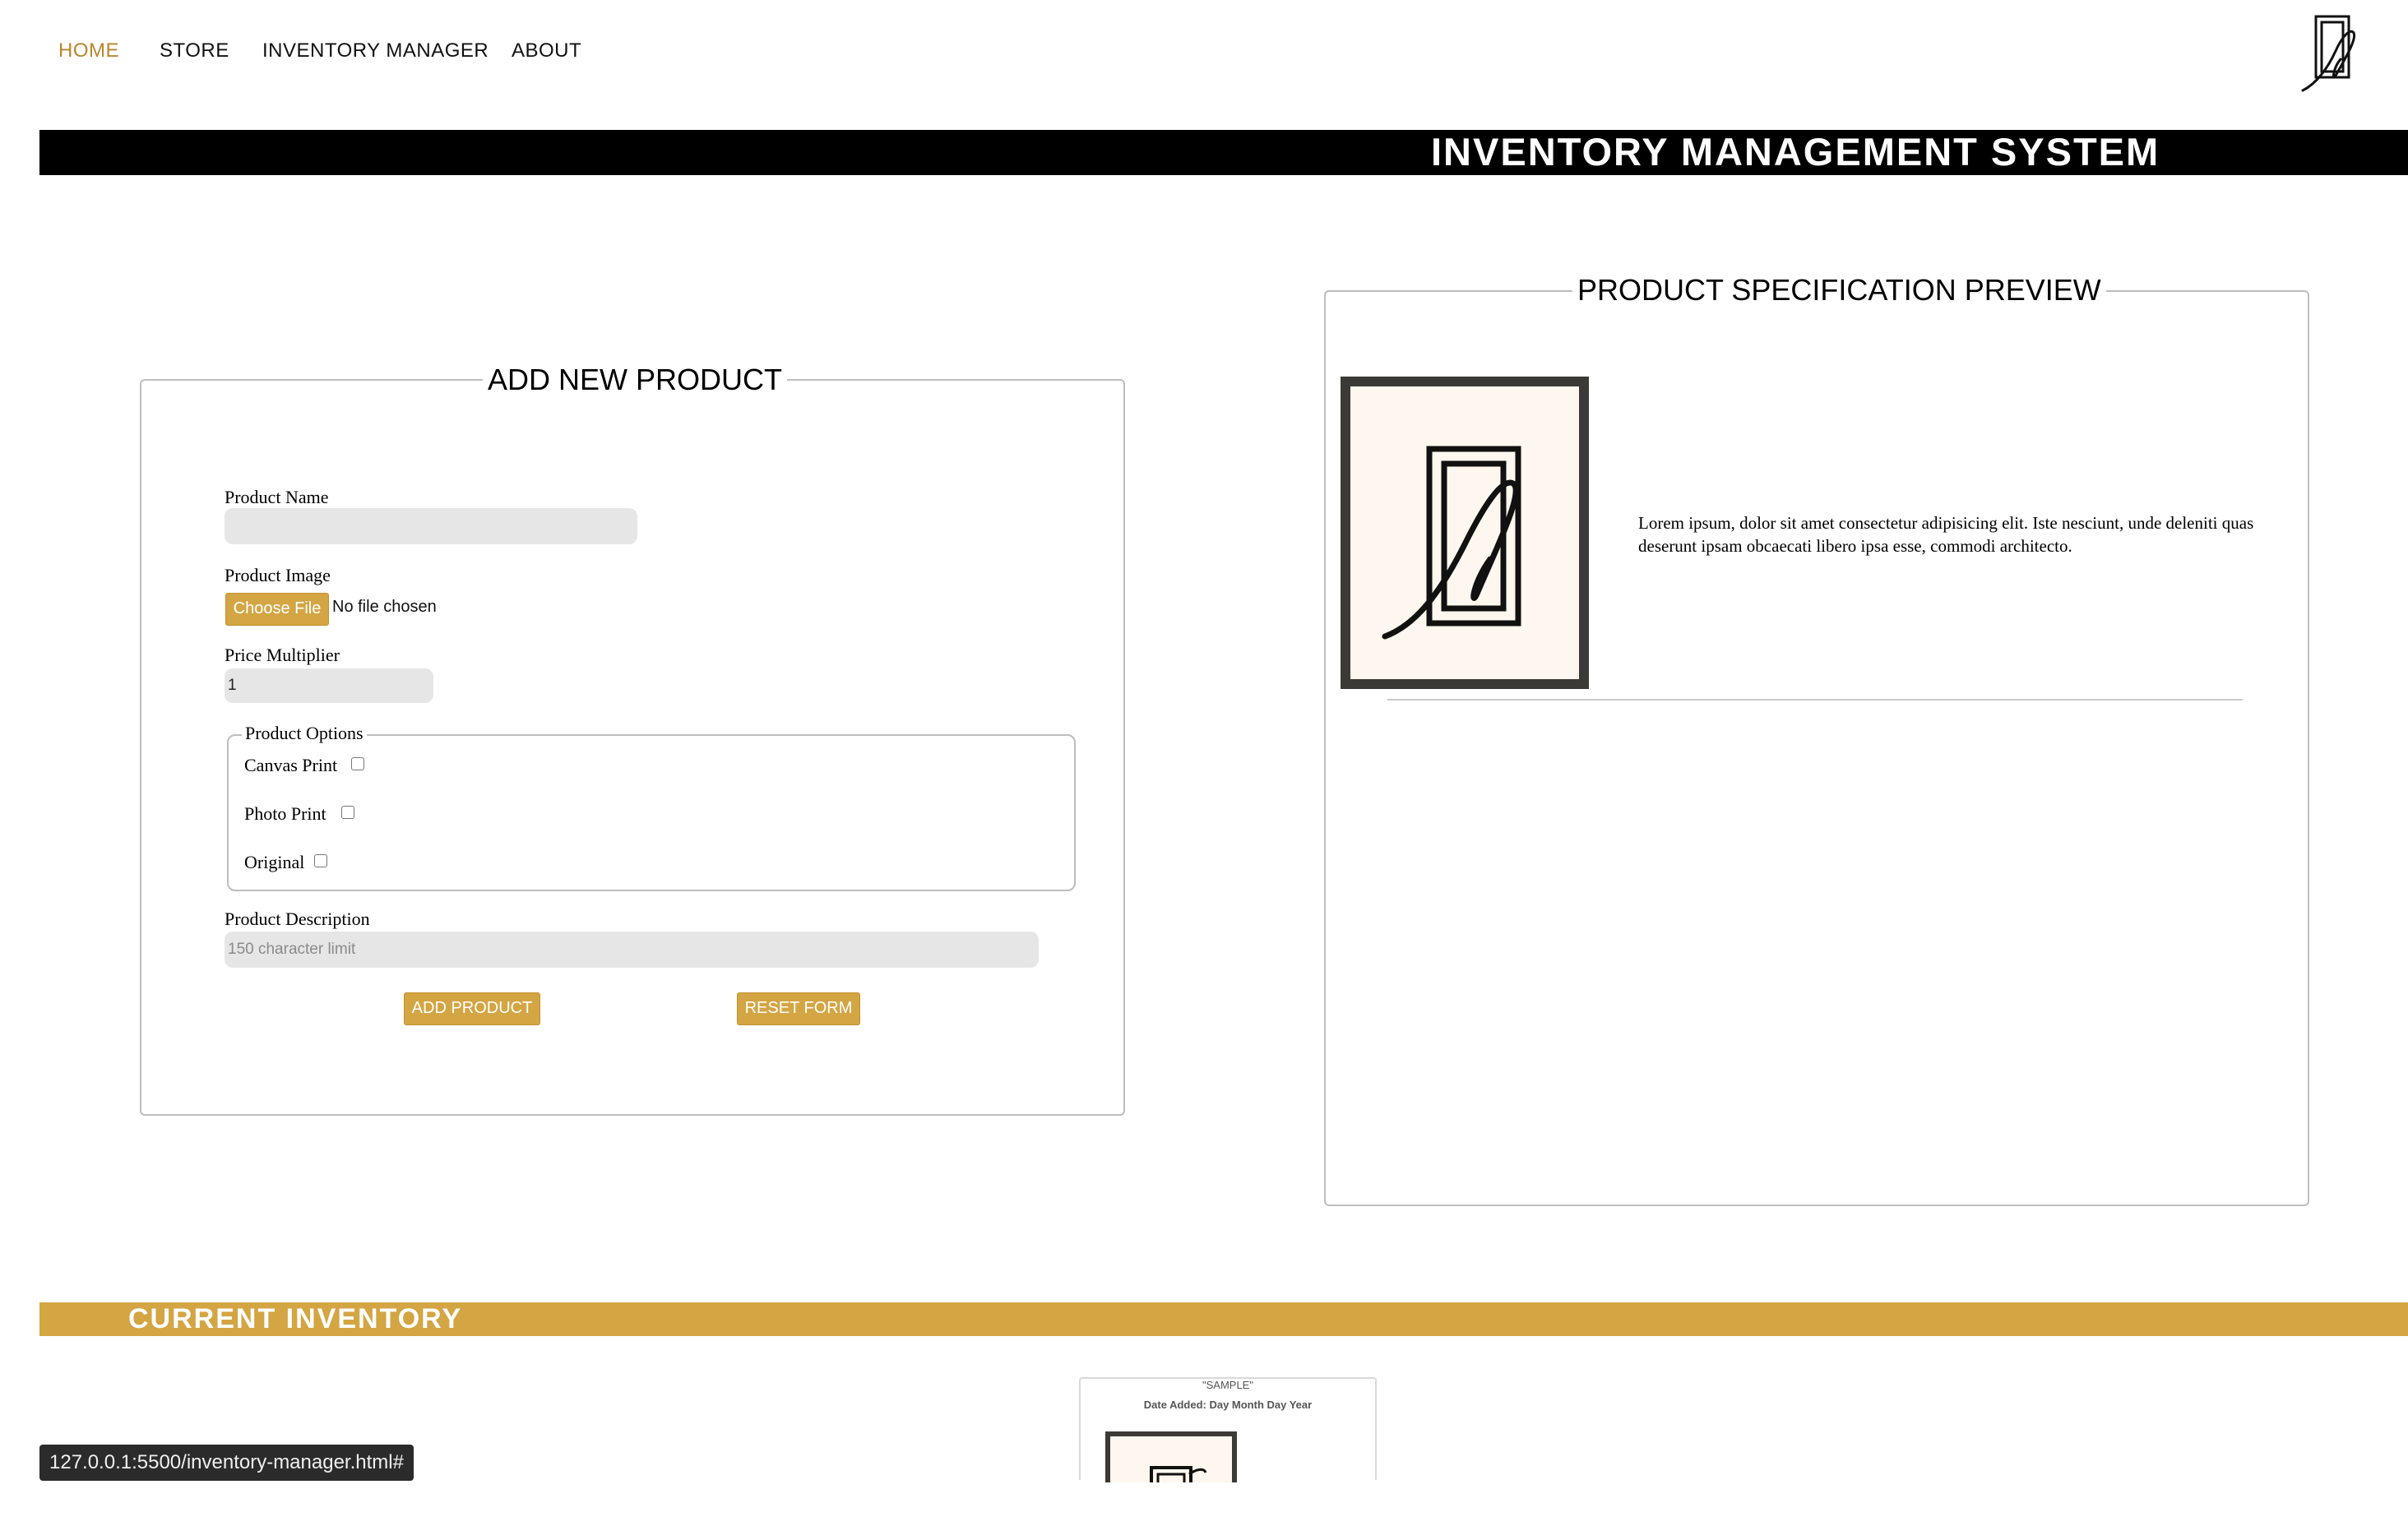 The height and width of the screenshot is (1526, 2408). Describe the element at coordinates (1228, 1405) in the screenshot. I see `card-date-added: Date Added: Day Month Day Year` at that location.